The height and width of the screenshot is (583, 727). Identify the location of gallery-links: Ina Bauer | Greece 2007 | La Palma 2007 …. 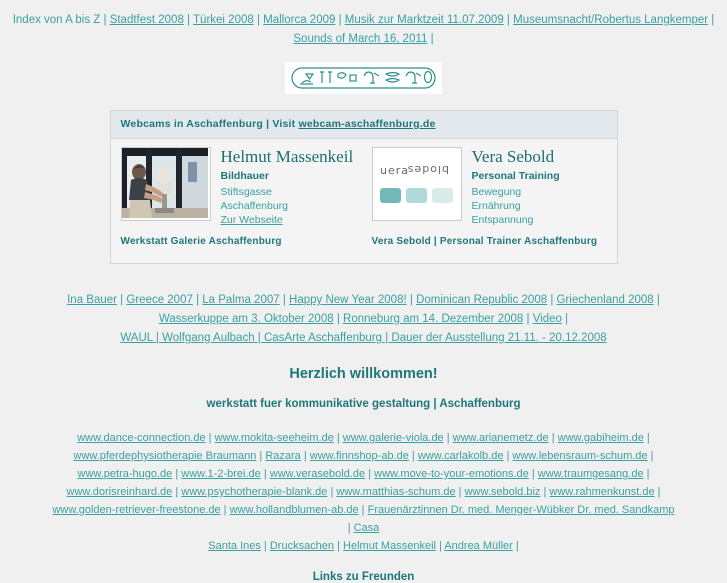
(363, 319).